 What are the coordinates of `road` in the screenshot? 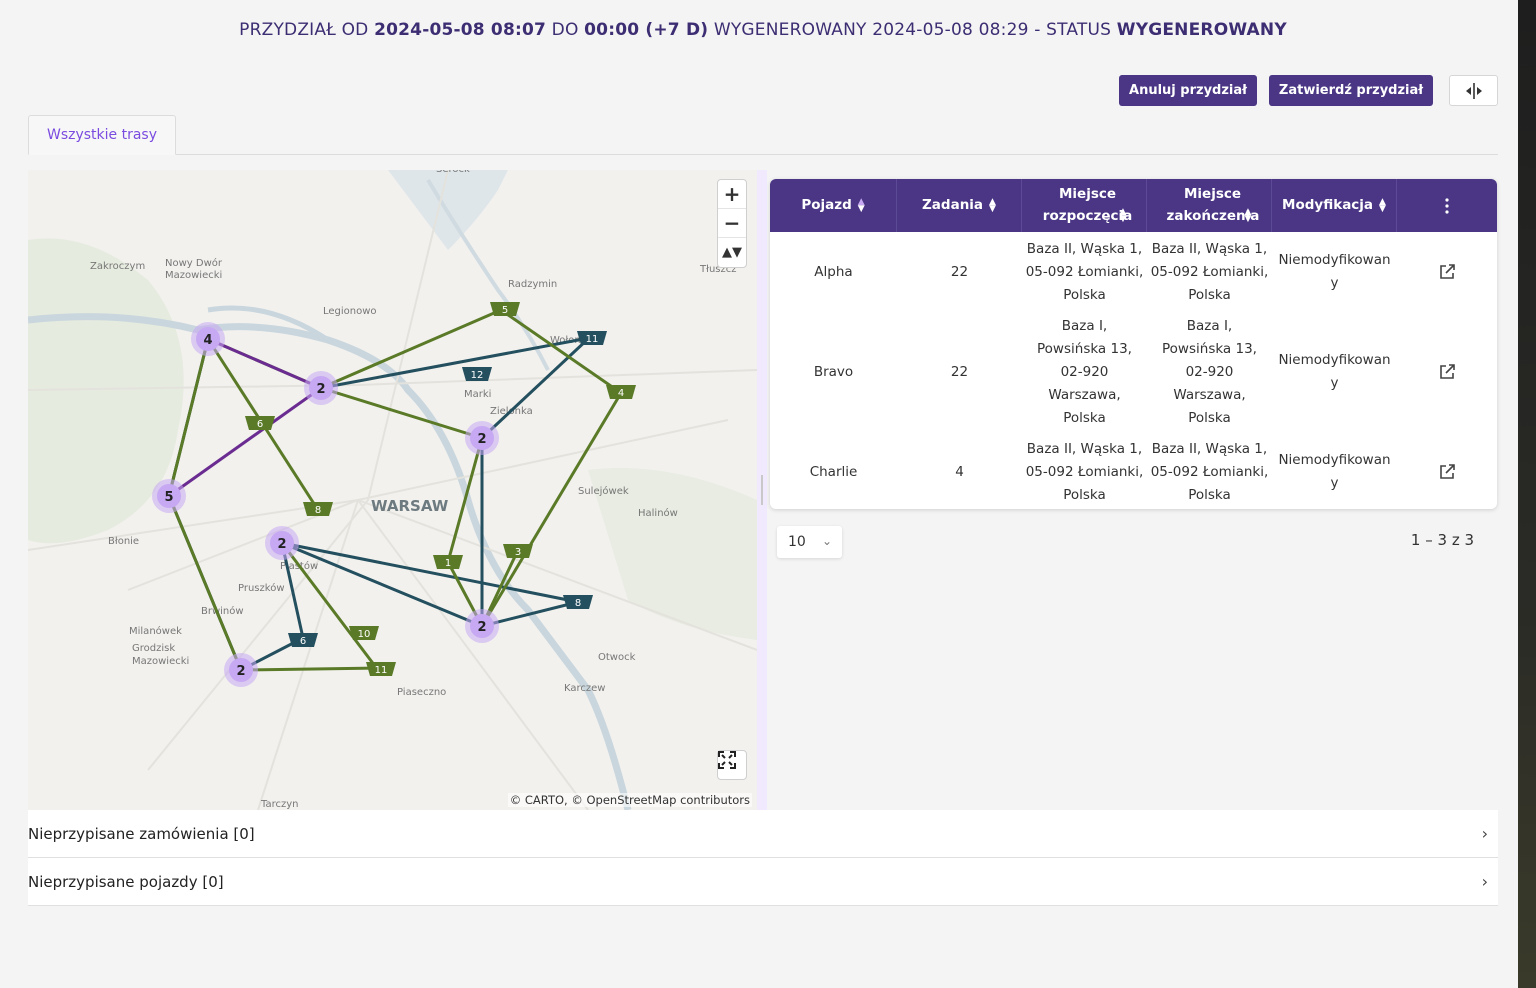 It's located at (473, 654).